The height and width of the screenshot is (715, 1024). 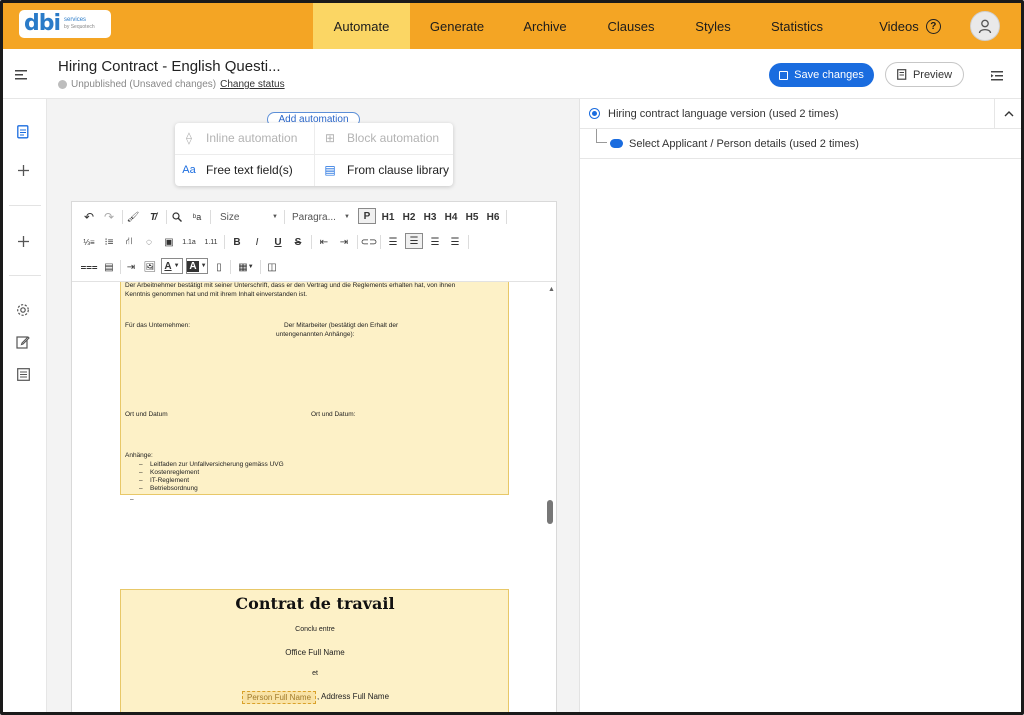 What do you see at coordinates (430, 217) in the screenshot?
I see `h3-button: H3` at bounding box center [430, 217].